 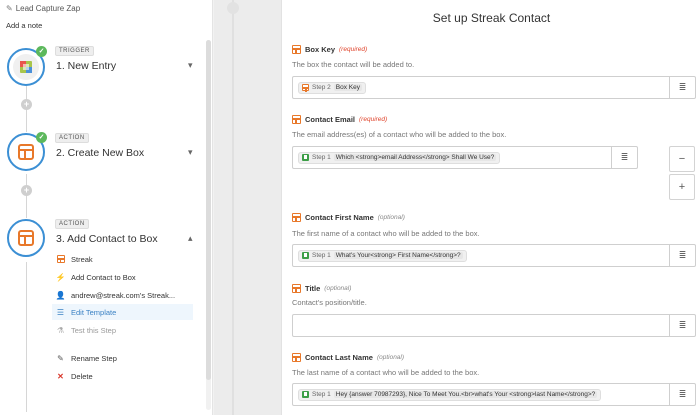 I want to click on mapped-field-token: Step 2 Box Key, so click(x=332, y=87).